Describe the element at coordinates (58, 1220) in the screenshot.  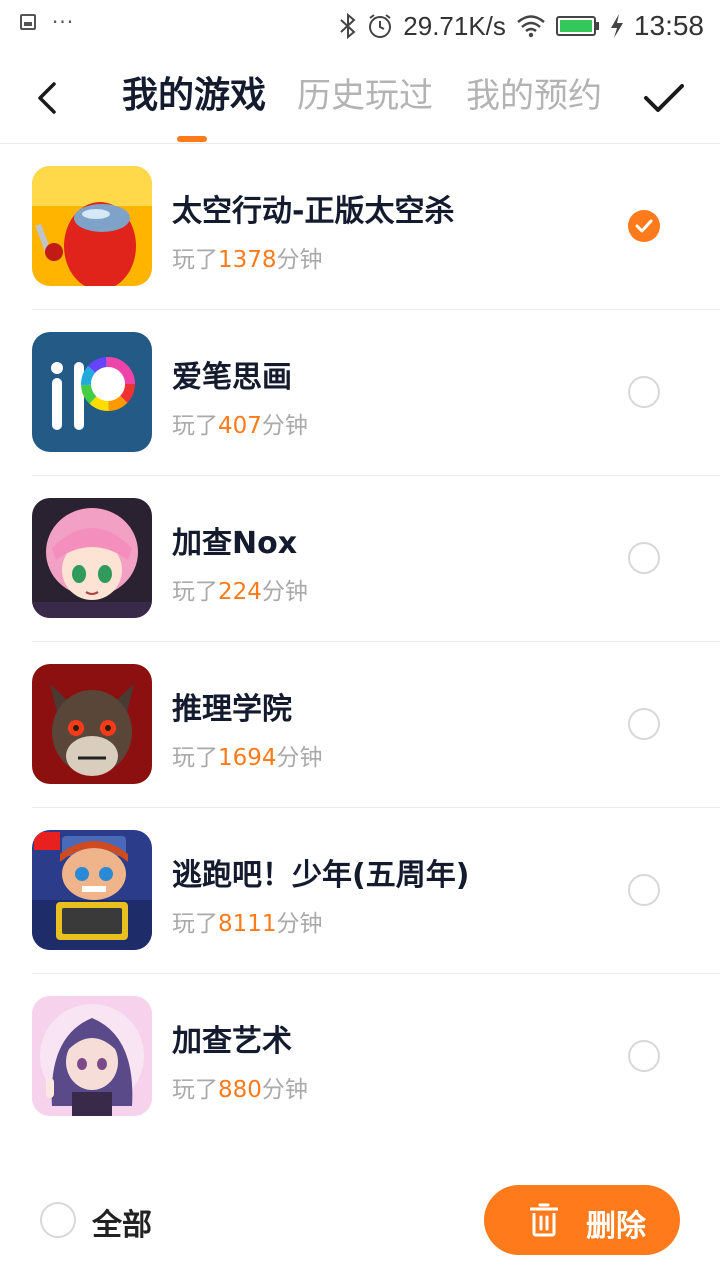
I see `select-all-radio` at that location.